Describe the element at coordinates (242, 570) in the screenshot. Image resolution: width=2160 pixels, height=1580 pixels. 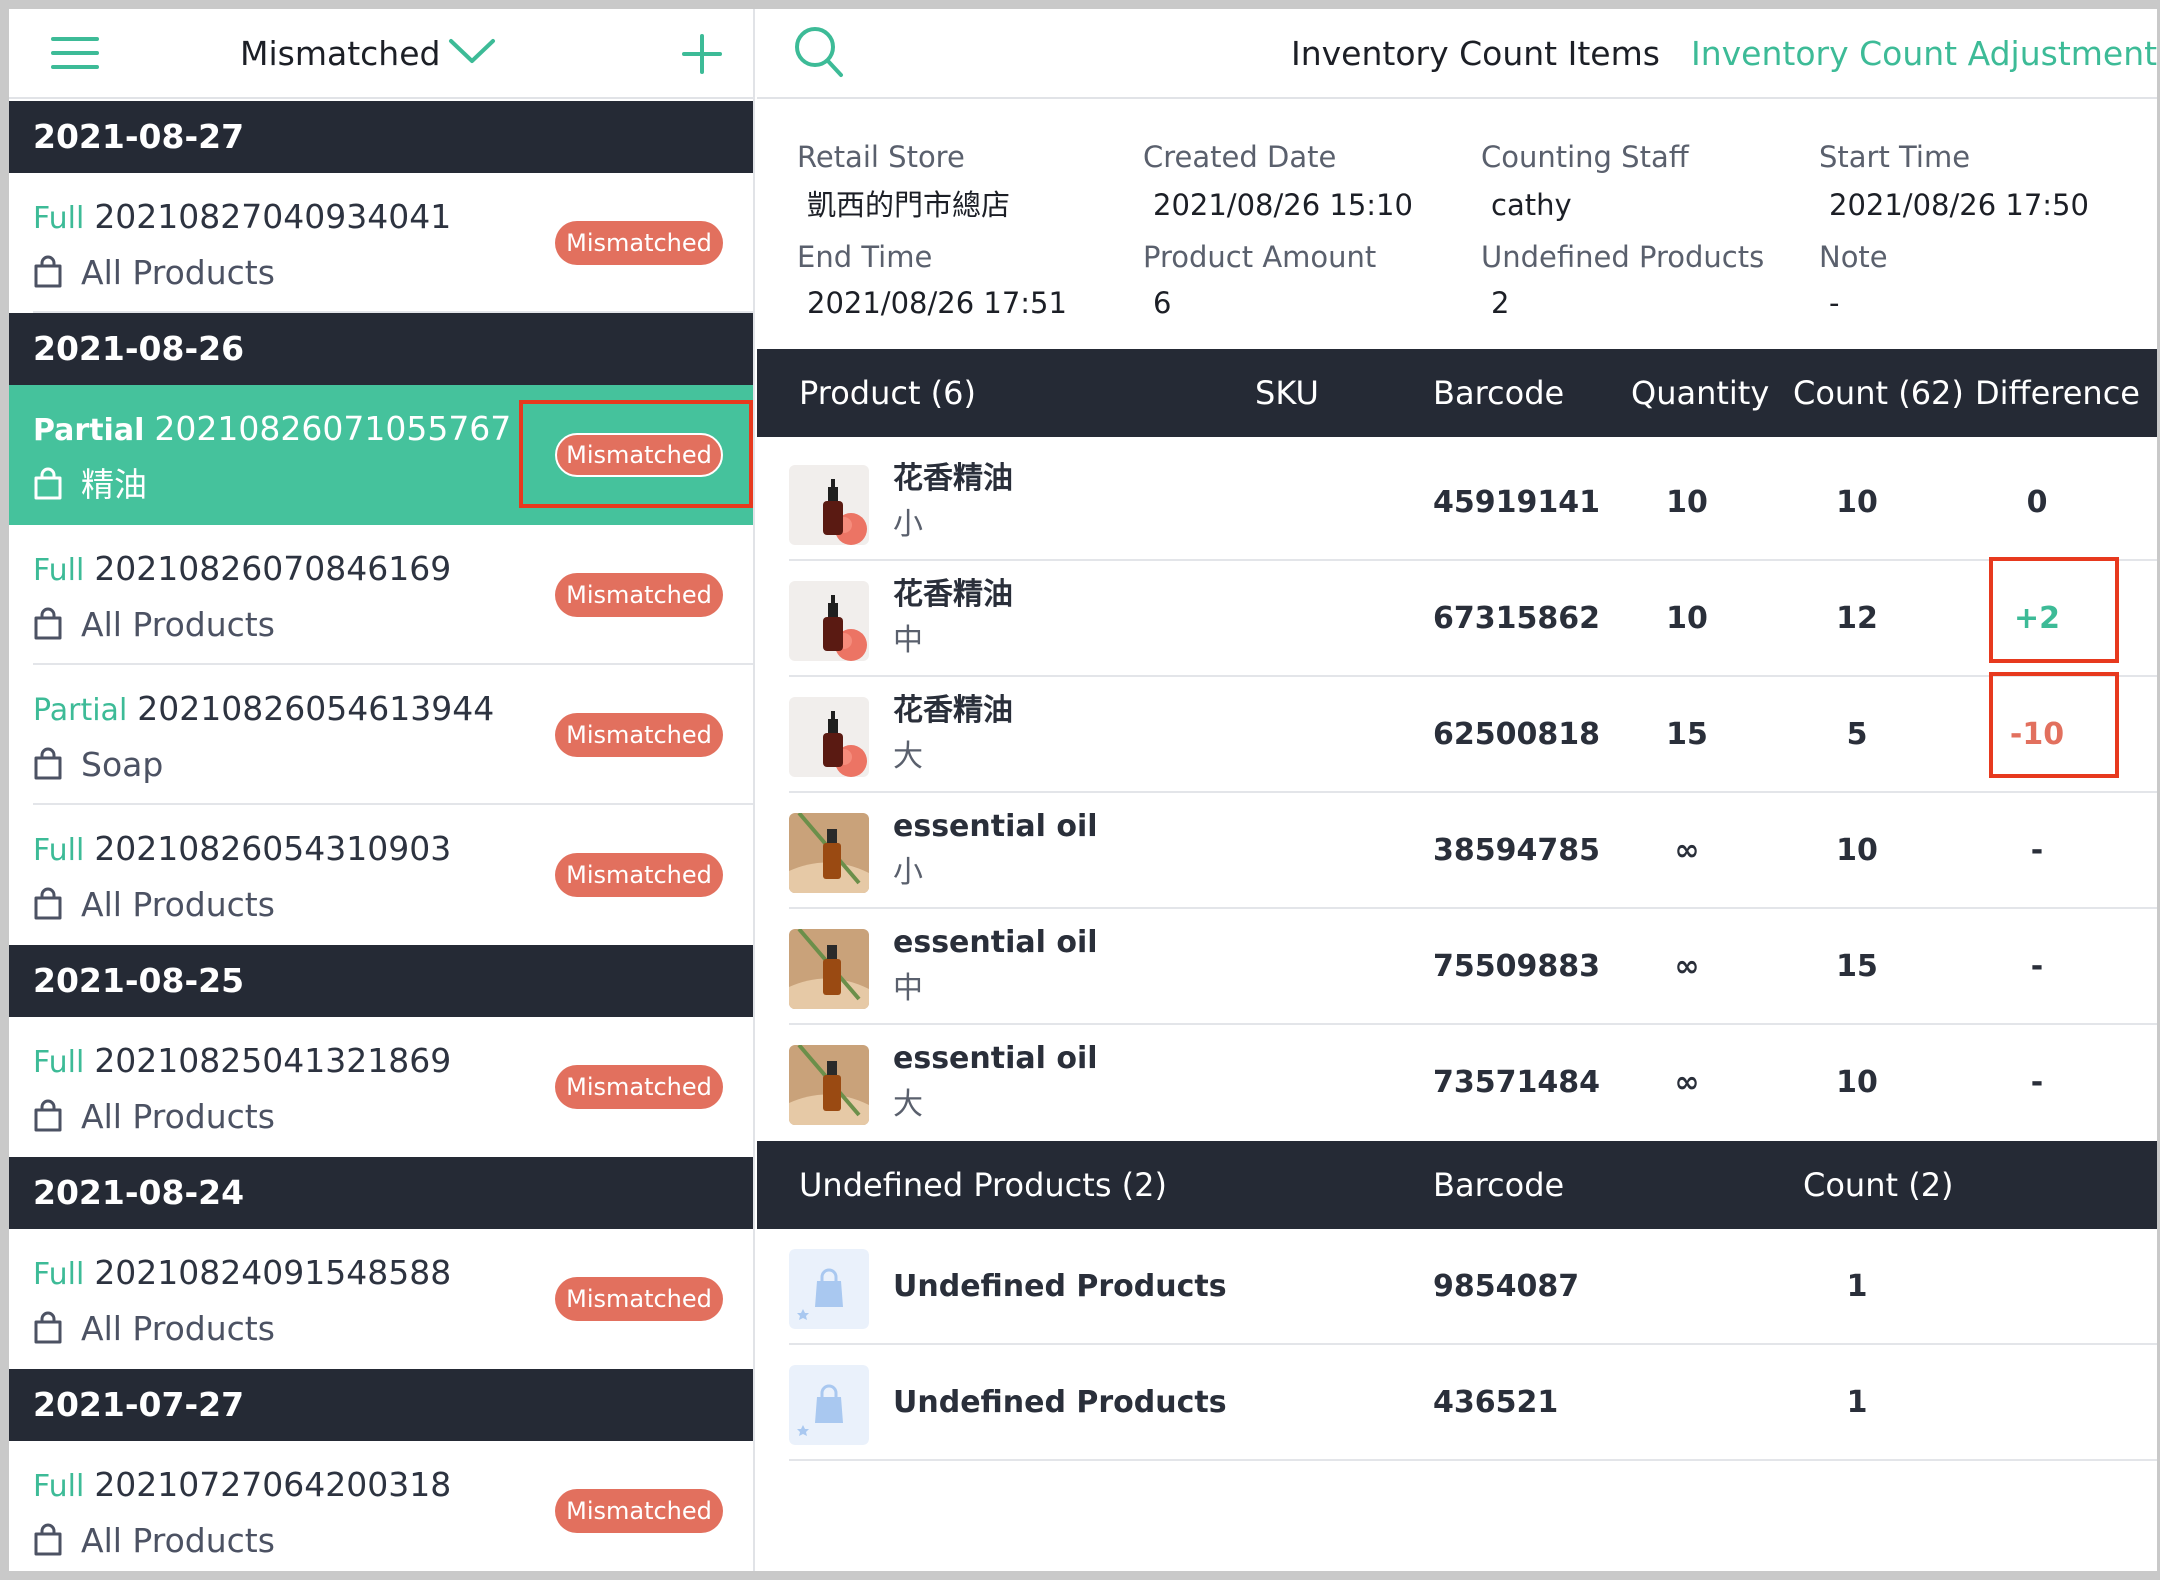
I see `record-title: Full 20210826070846169` at that location.